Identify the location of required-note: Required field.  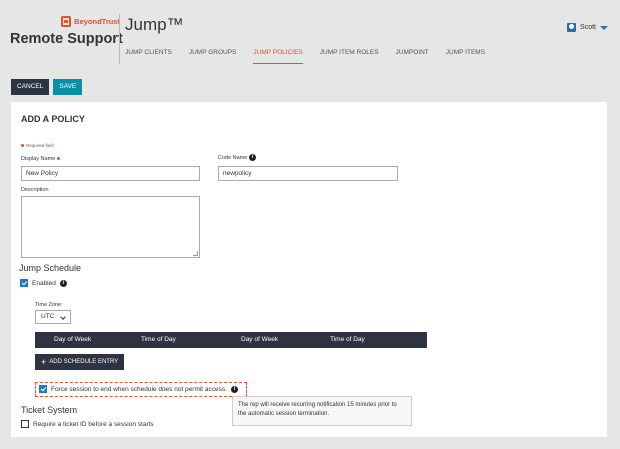
(37, 145).